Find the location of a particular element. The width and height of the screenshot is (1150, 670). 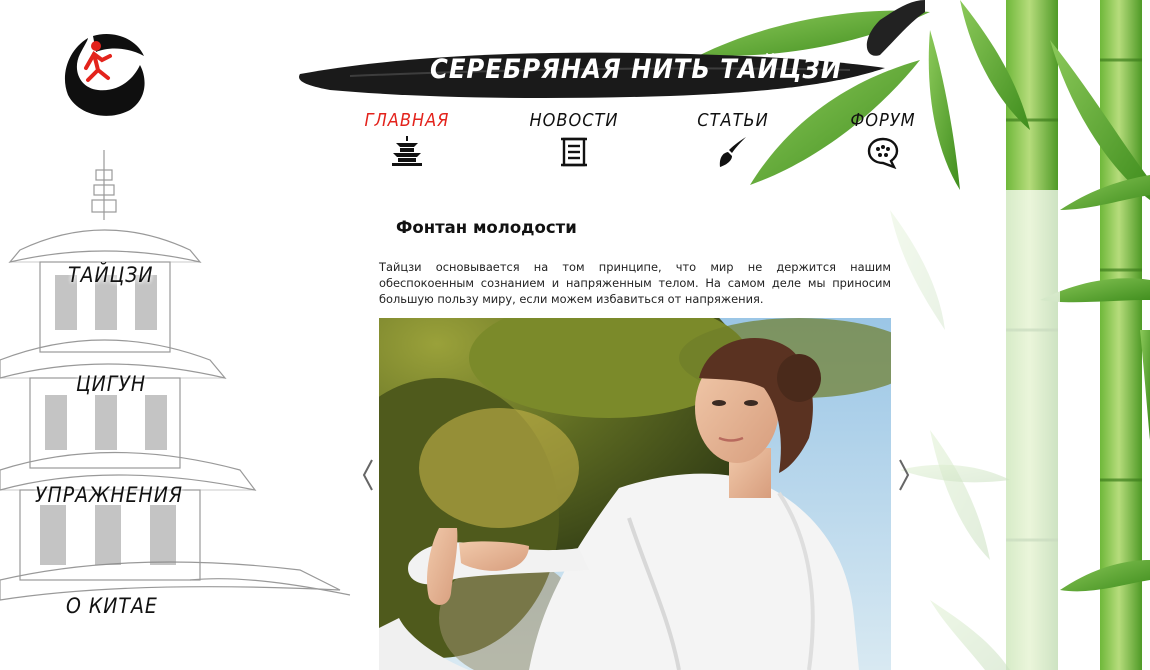

nav-item-forum: ФОРУМ is located at coordinates (883, 139).